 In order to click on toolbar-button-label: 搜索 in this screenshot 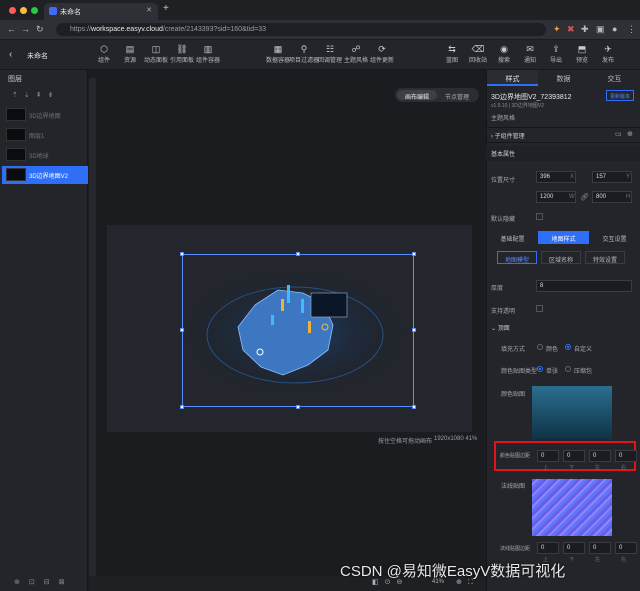, I will do `click(503, 61)`.